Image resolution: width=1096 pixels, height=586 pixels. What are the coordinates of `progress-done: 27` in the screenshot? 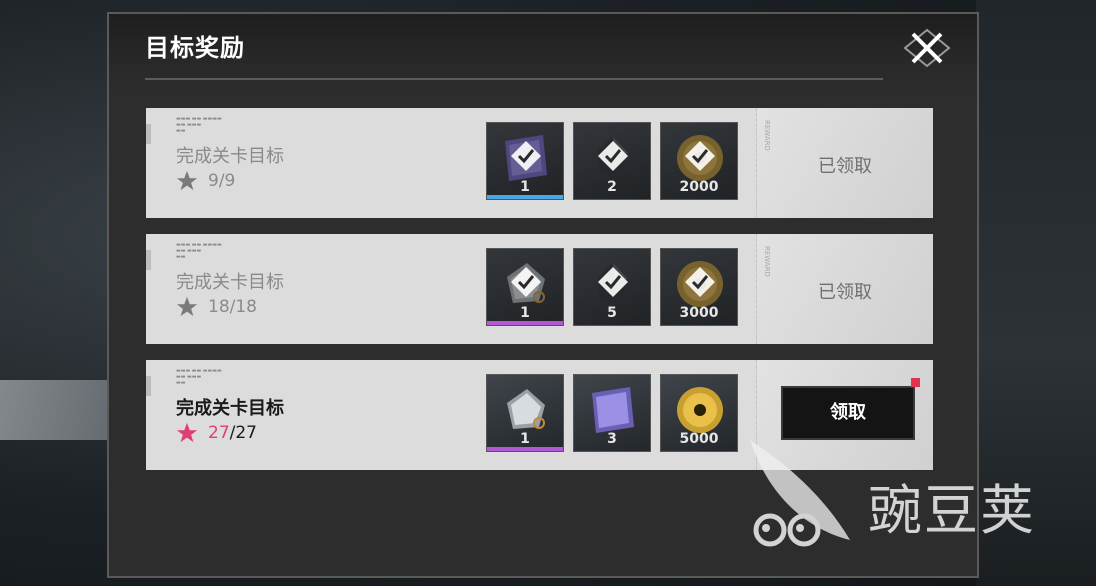 It's located at (219, 433).